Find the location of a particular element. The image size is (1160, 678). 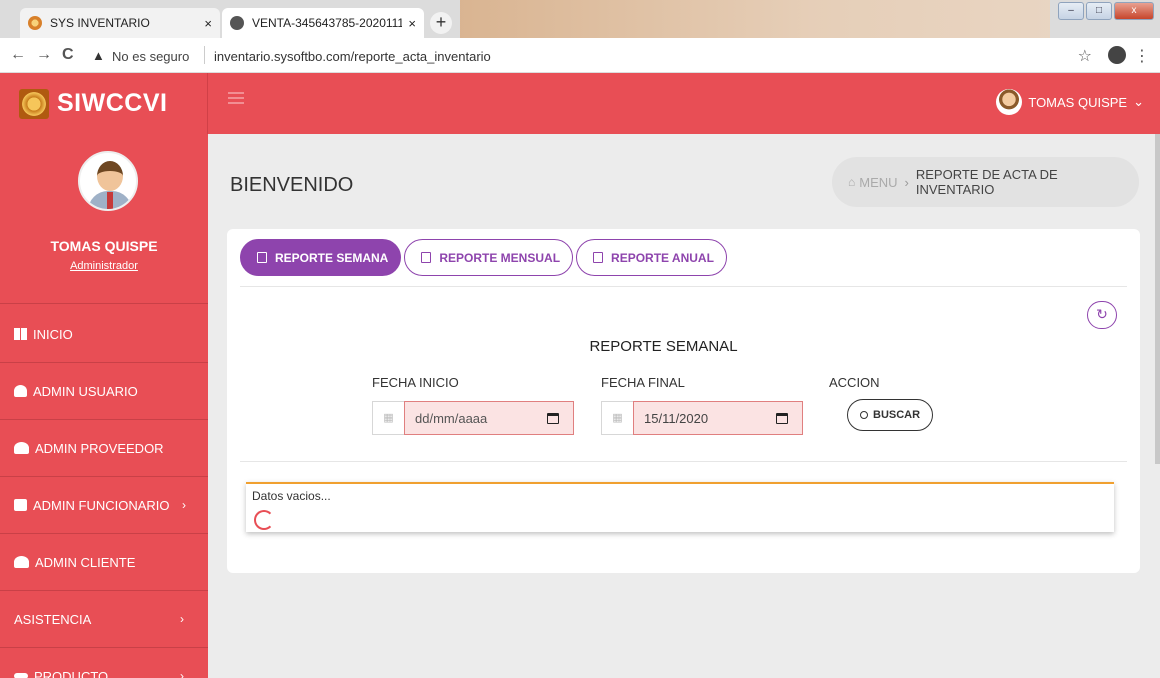

sidebar-item-label: ADMIN USUARIO is located at coordinates (85, 391).